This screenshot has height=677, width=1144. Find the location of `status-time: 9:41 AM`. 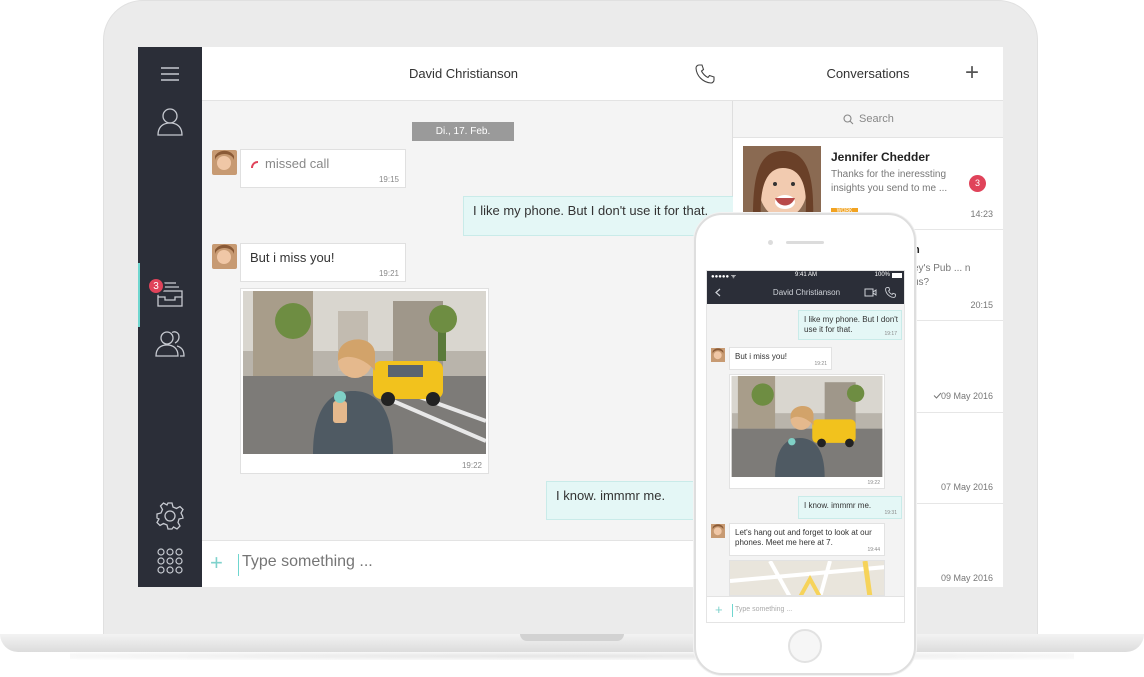

status-time: 9:41 AM is located at coordinates (806, 275).